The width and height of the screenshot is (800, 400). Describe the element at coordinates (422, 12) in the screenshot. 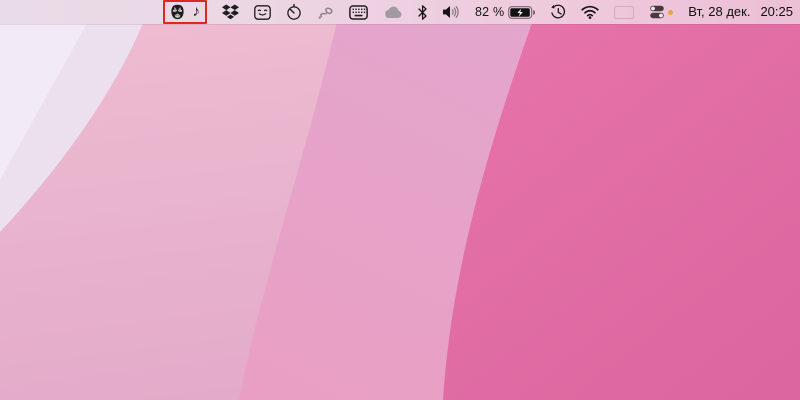

I see `bluetooth-icon` at that location.